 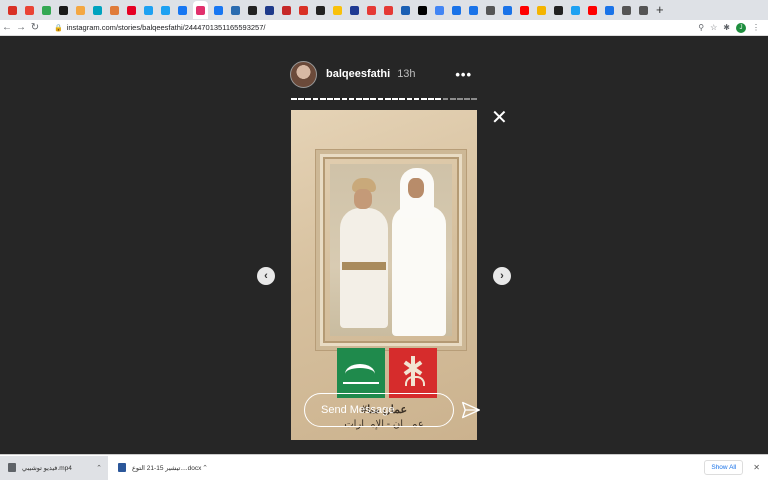 What do you see at coordinates (7, 27) in the screenshot?
I see `back-arrow-icon: ←` at bounding box center [7, 27].